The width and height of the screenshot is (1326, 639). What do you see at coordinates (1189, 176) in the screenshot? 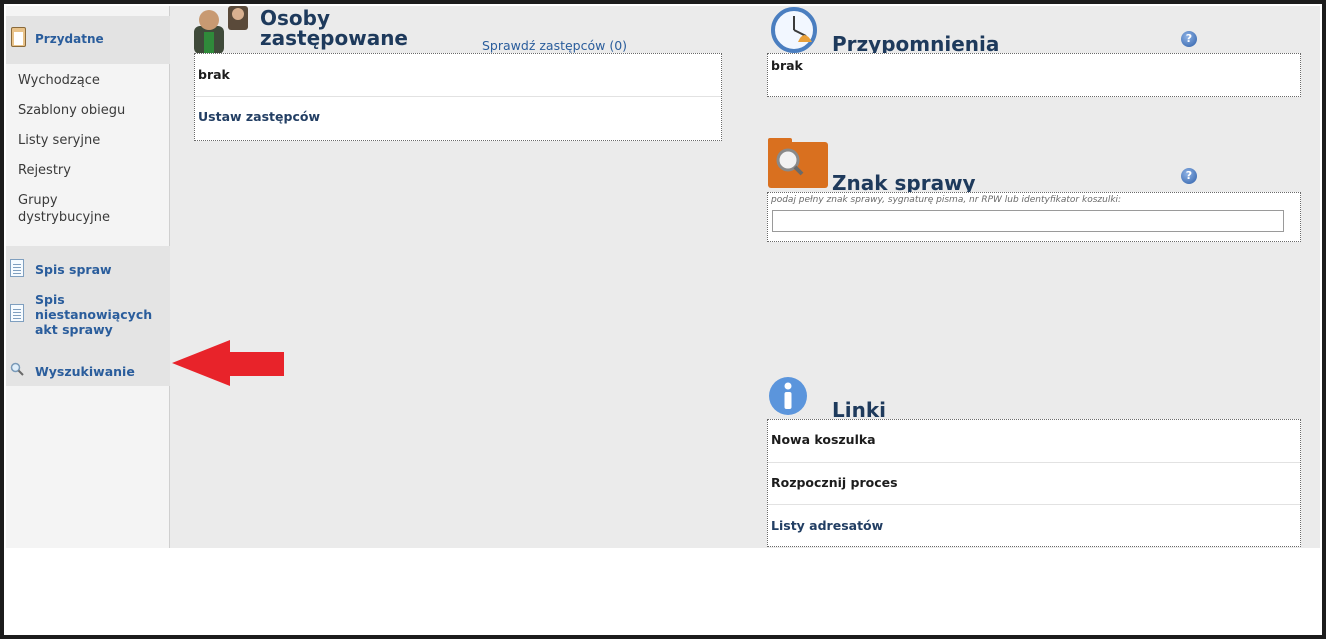
I see `case-sign-help-icon: ?` at bounding box center [1189, 176].